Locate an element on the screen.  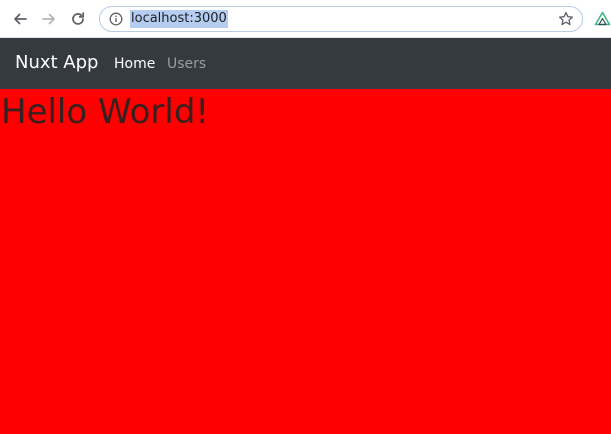
url-text: localhost:3000 is located at coordinates (179, 19).